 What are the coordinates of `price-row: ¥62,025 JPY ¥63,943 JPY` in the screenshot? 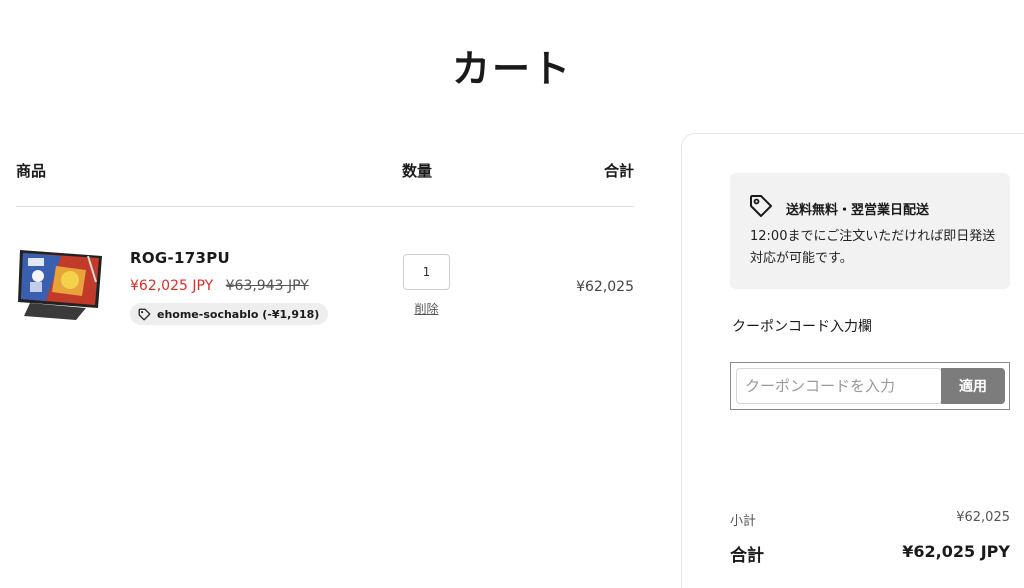 It's located at (219, 286).